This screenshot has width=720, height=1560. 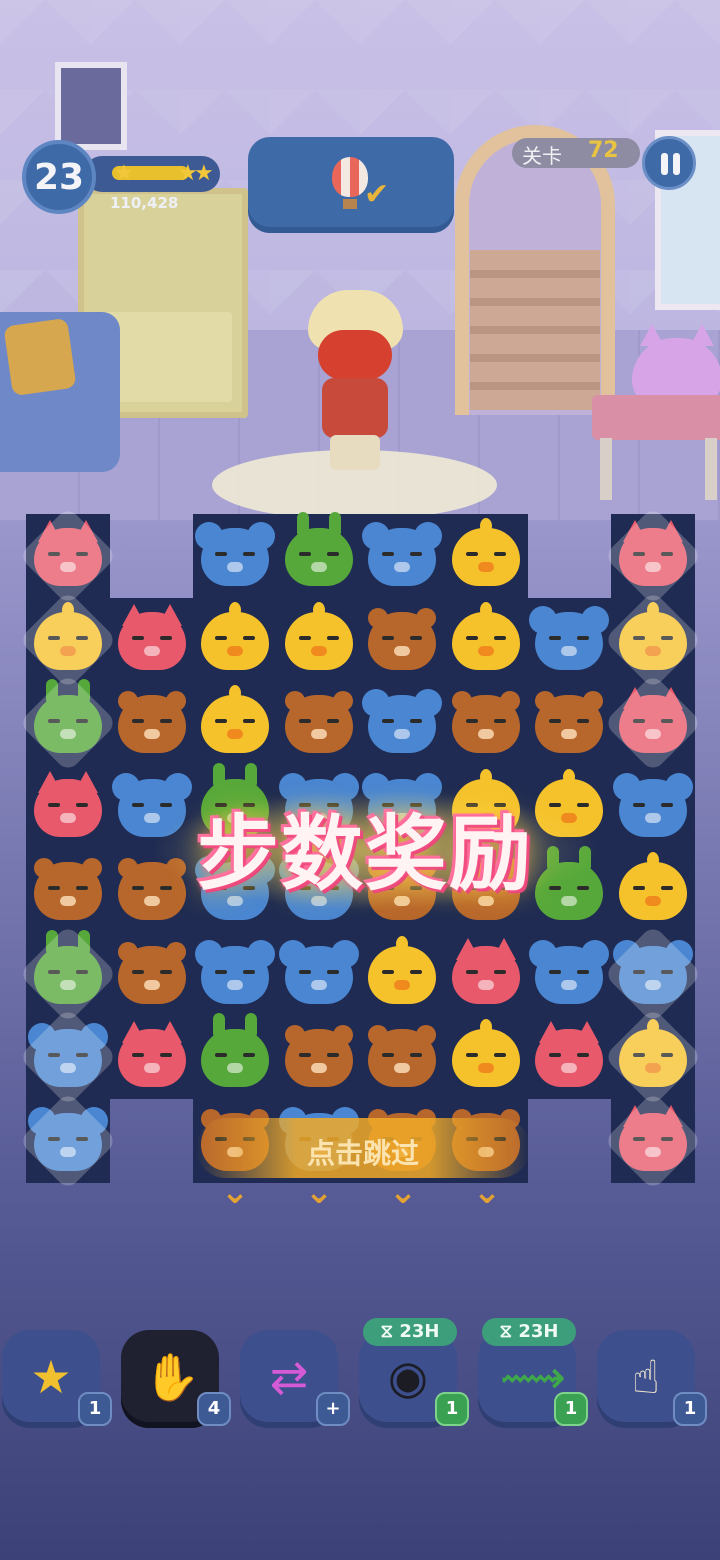 I want to click on player-level: 23, so click(x=59, y=177).